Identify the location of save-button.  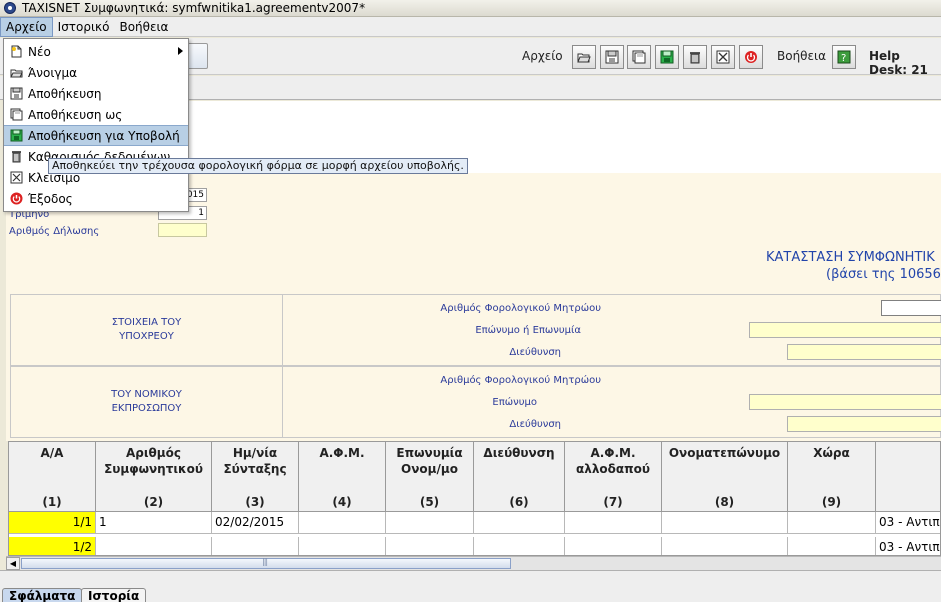
(612, 57).